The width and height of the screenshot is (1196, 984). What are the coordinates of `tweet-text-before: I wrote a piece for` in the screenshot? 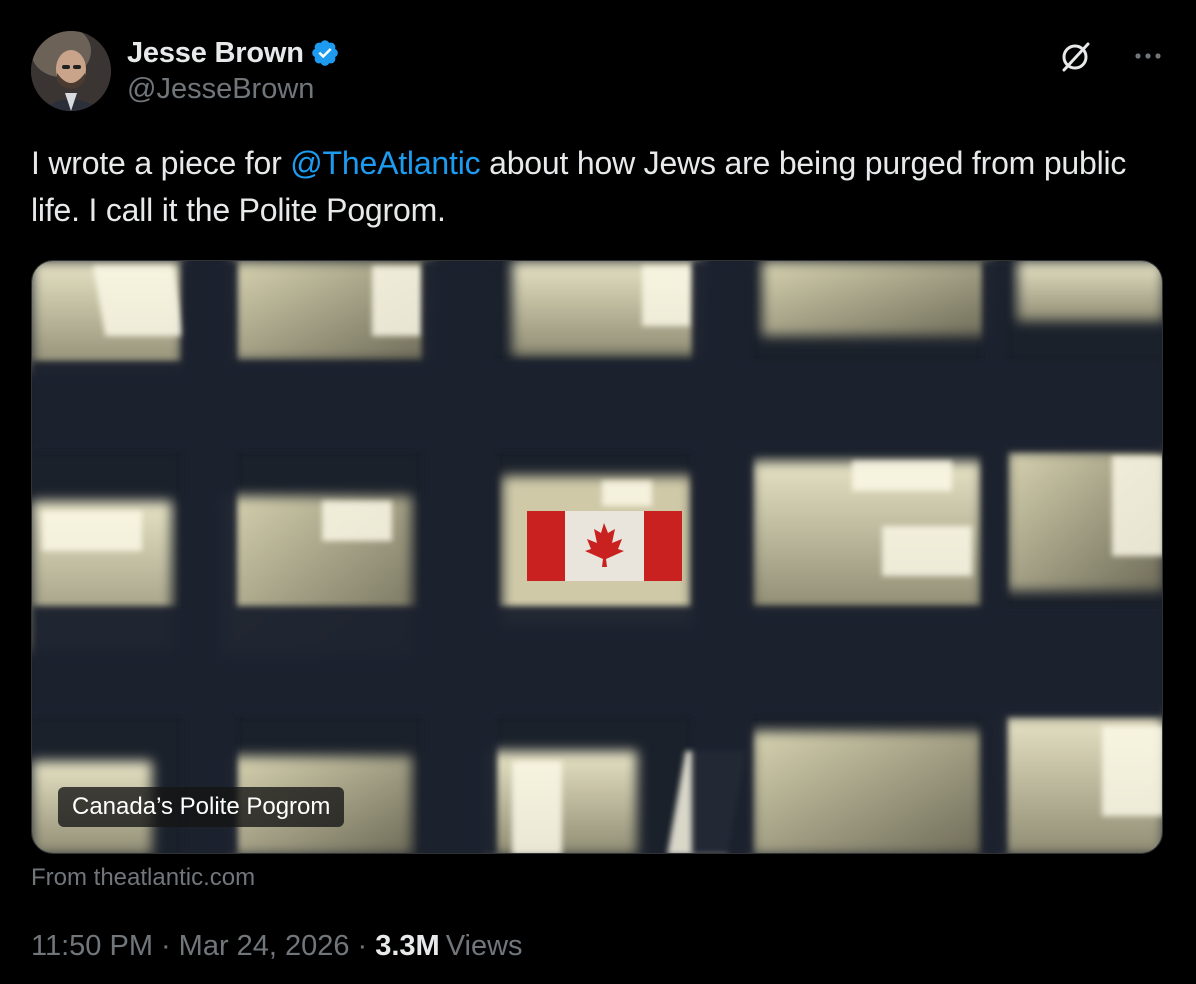 It's located at (161, 163).